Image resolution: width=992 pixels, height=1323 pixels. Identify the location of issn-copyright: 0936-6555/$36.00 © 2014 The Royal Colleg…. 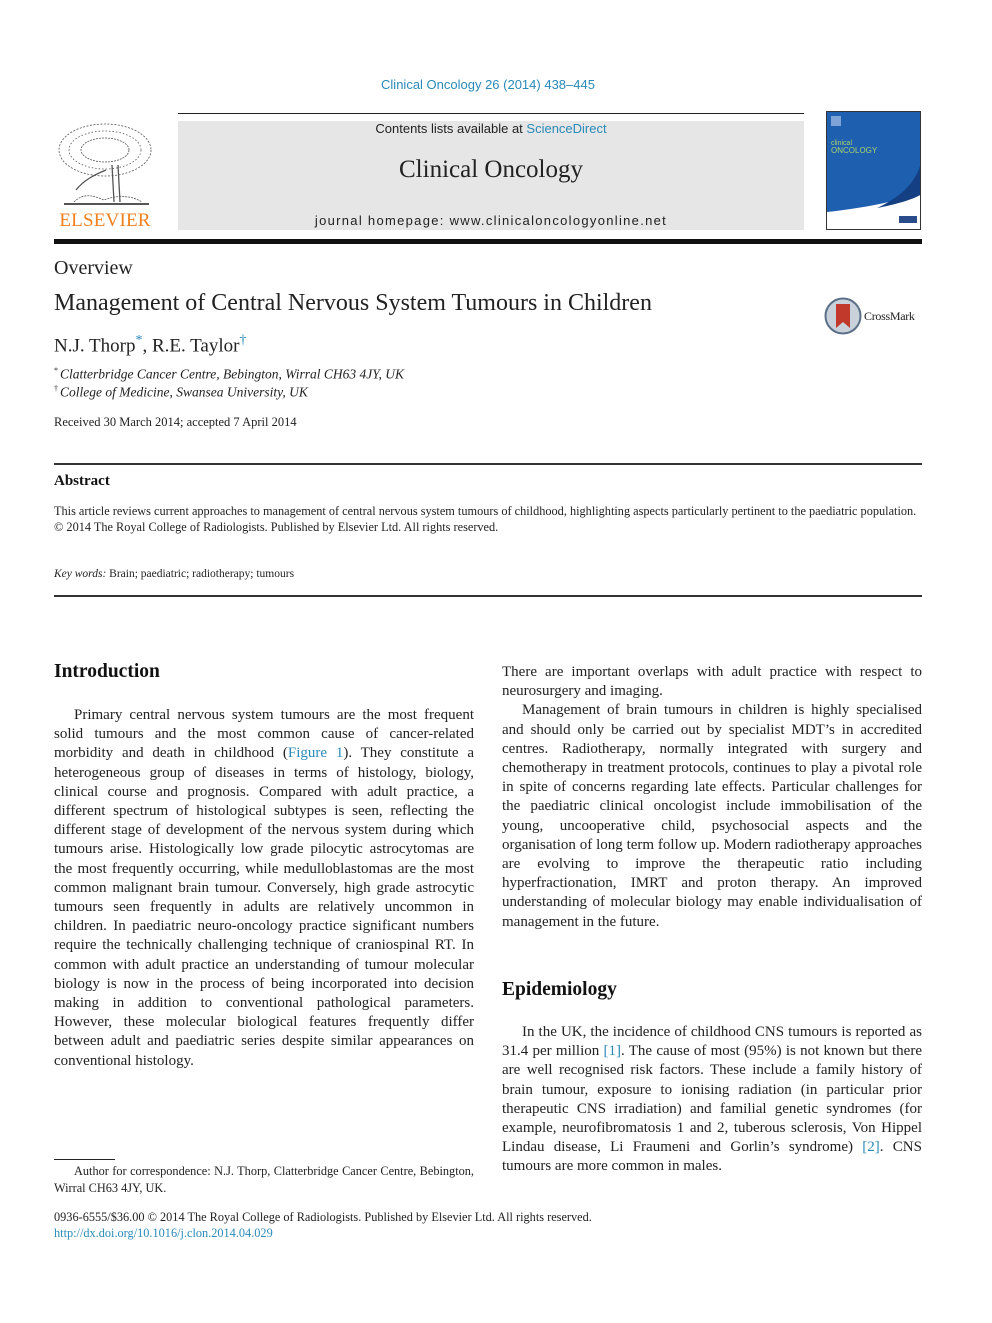
(323, 1217).